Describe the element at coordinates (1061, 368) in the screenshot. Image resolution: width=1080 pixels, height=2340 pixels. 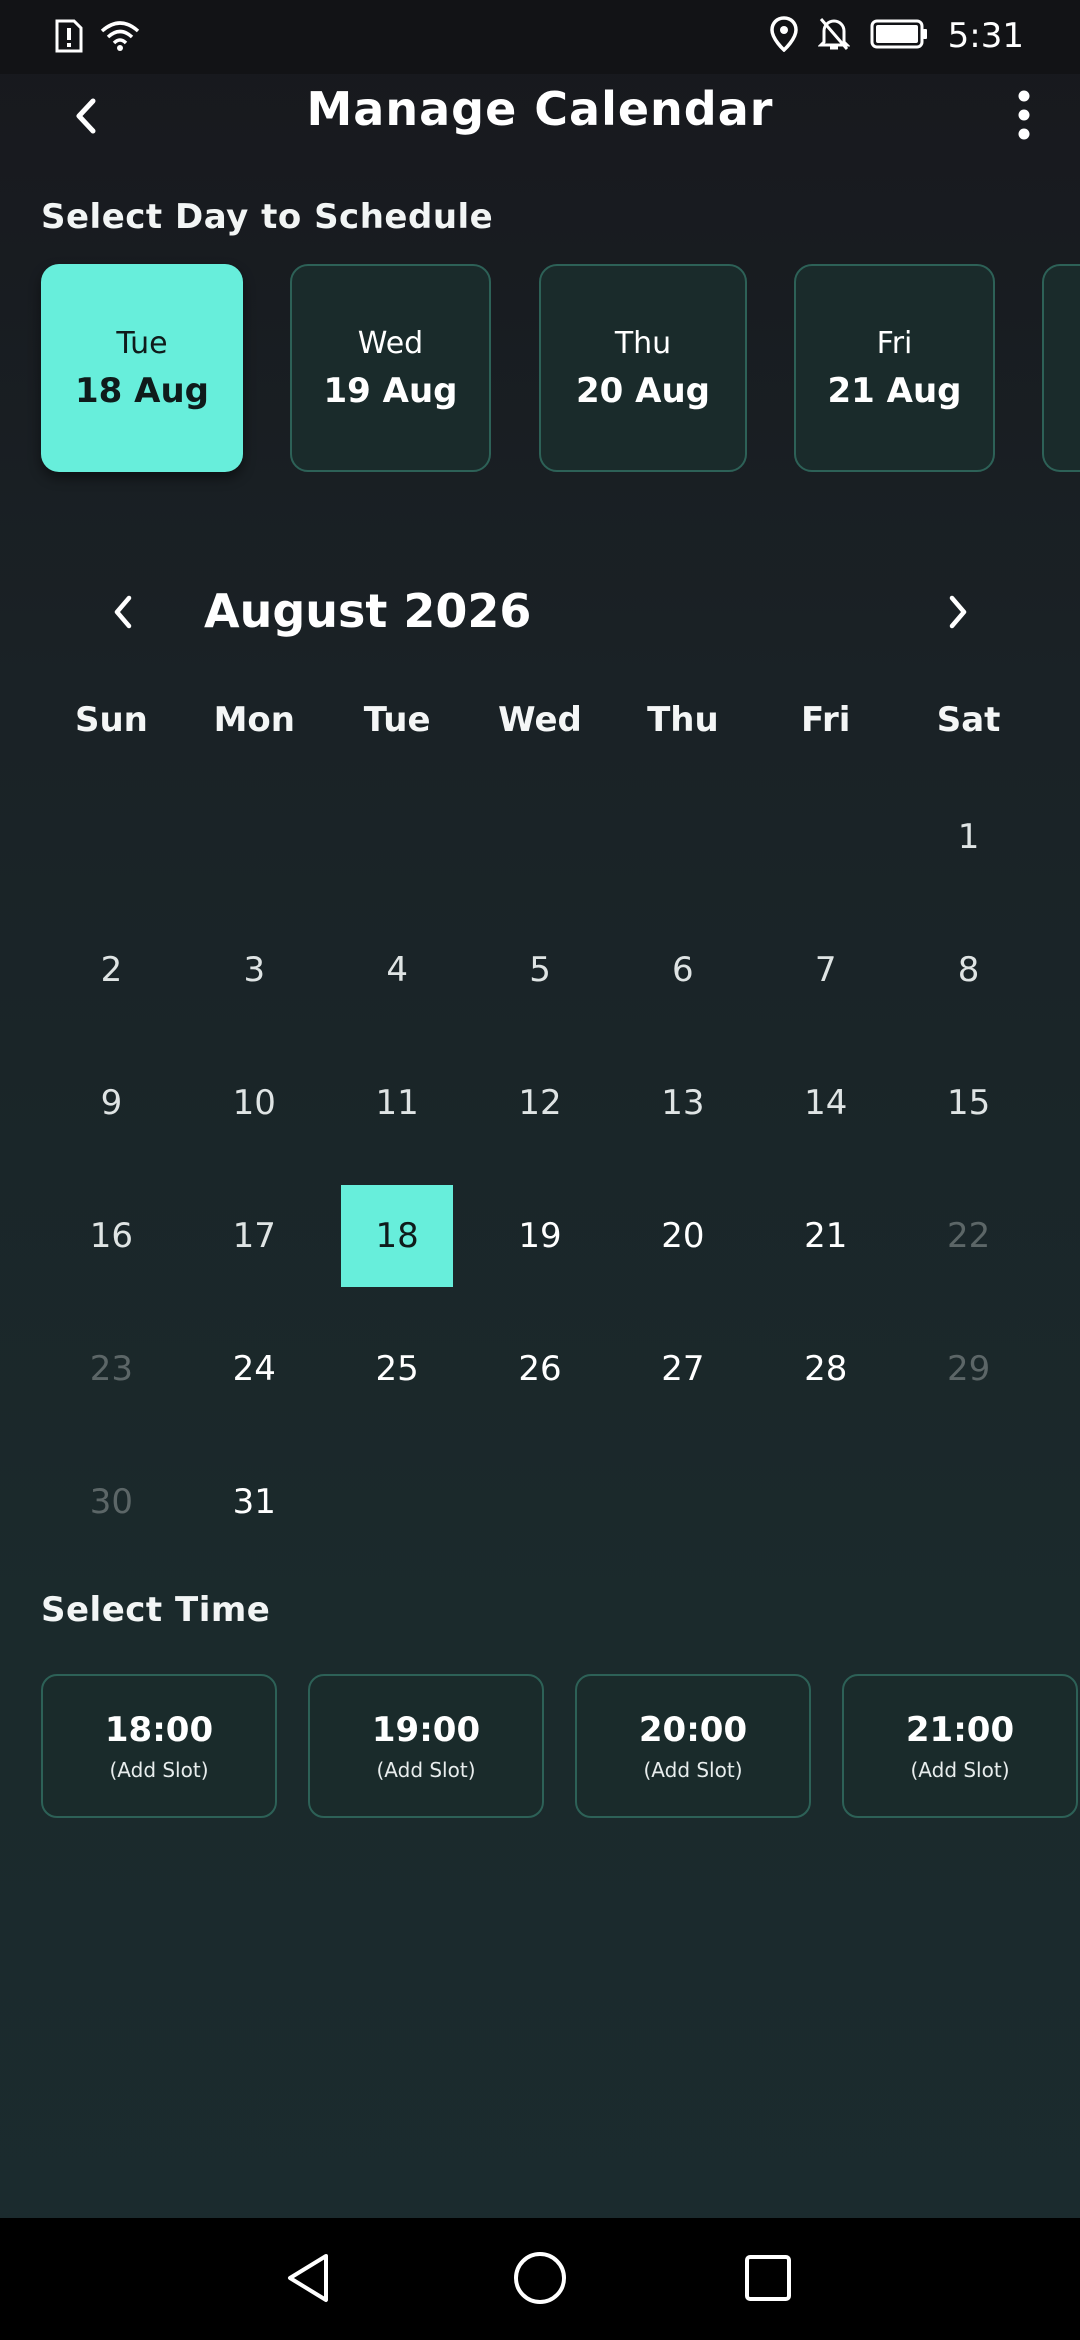
I see `day-card-partial` at that location.